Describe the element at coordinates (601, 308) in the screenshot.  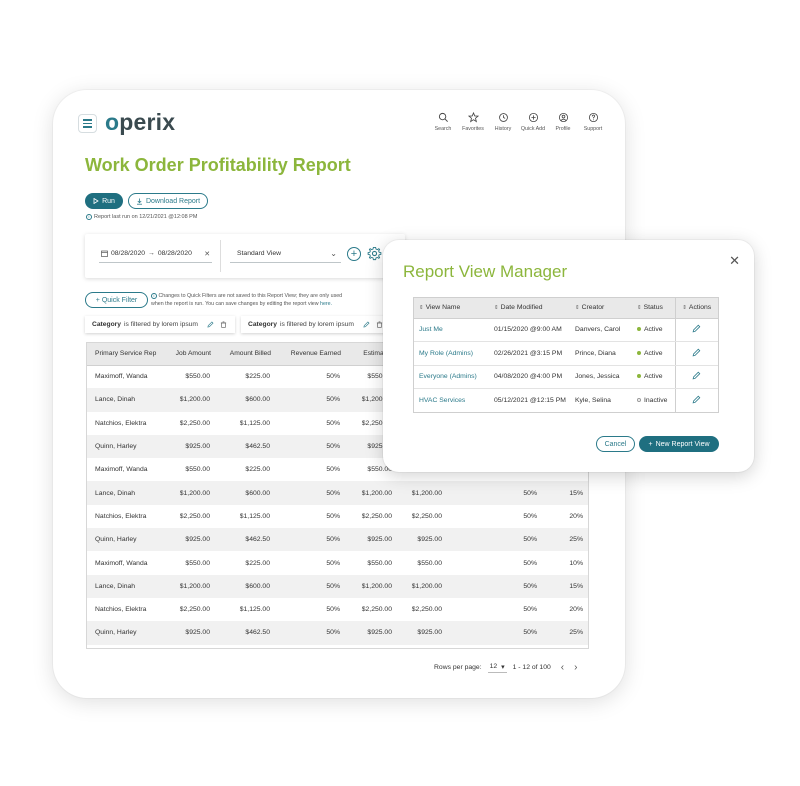
I see `column-header: ⇕ Creator` at that location.